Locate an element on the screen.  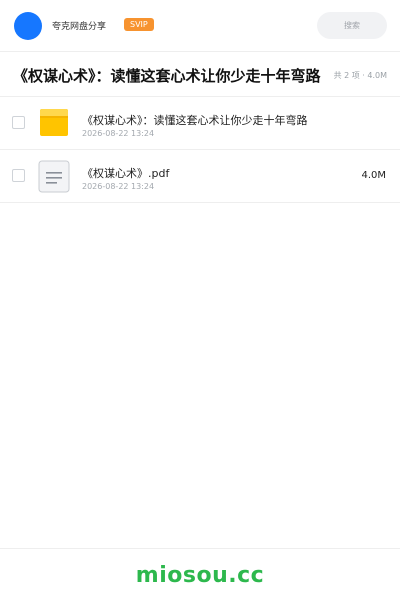
svip-badge: SVIP is located at coordinates (139, 24).